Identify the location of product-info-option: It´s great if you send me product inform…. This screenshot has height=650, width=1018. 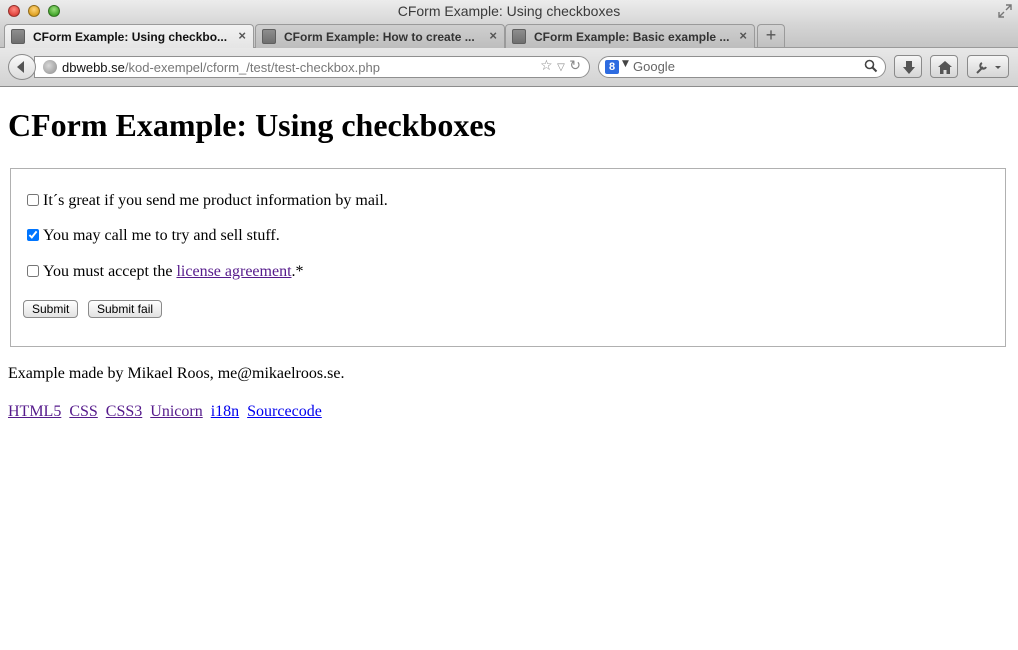
(207, 201).